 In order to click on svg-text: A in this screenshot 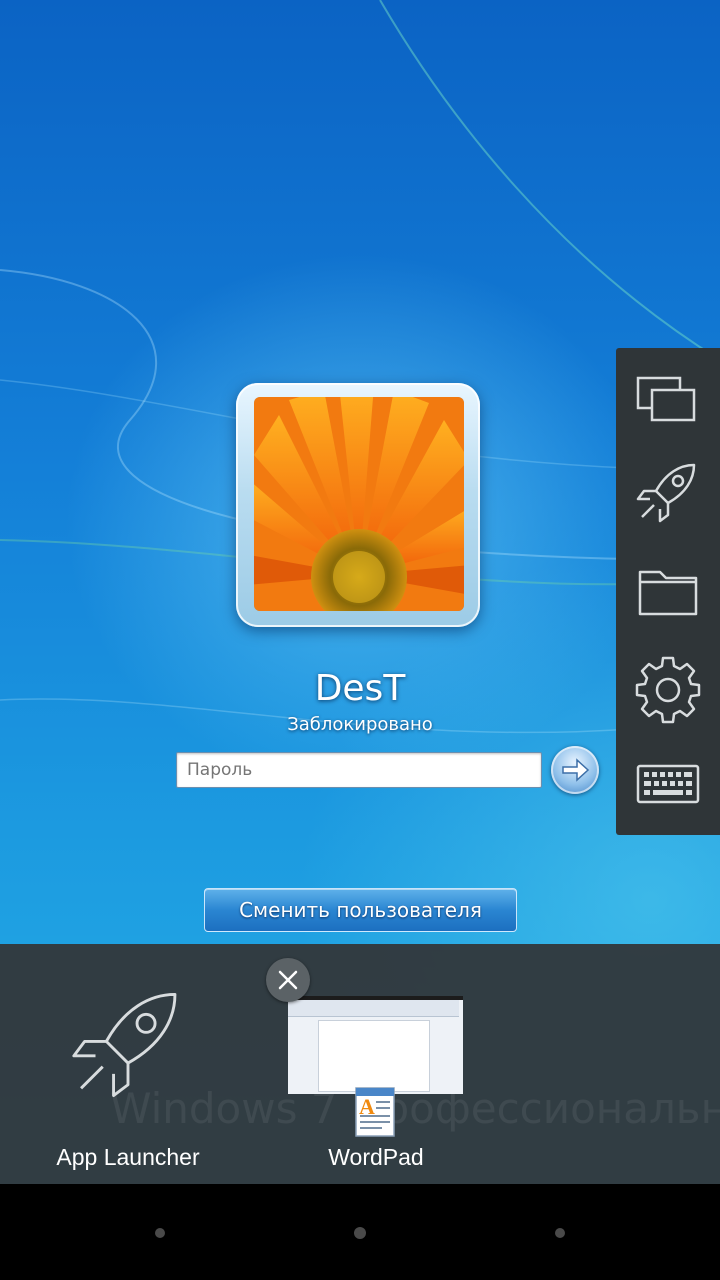, I will do `click(367, 1106)`.